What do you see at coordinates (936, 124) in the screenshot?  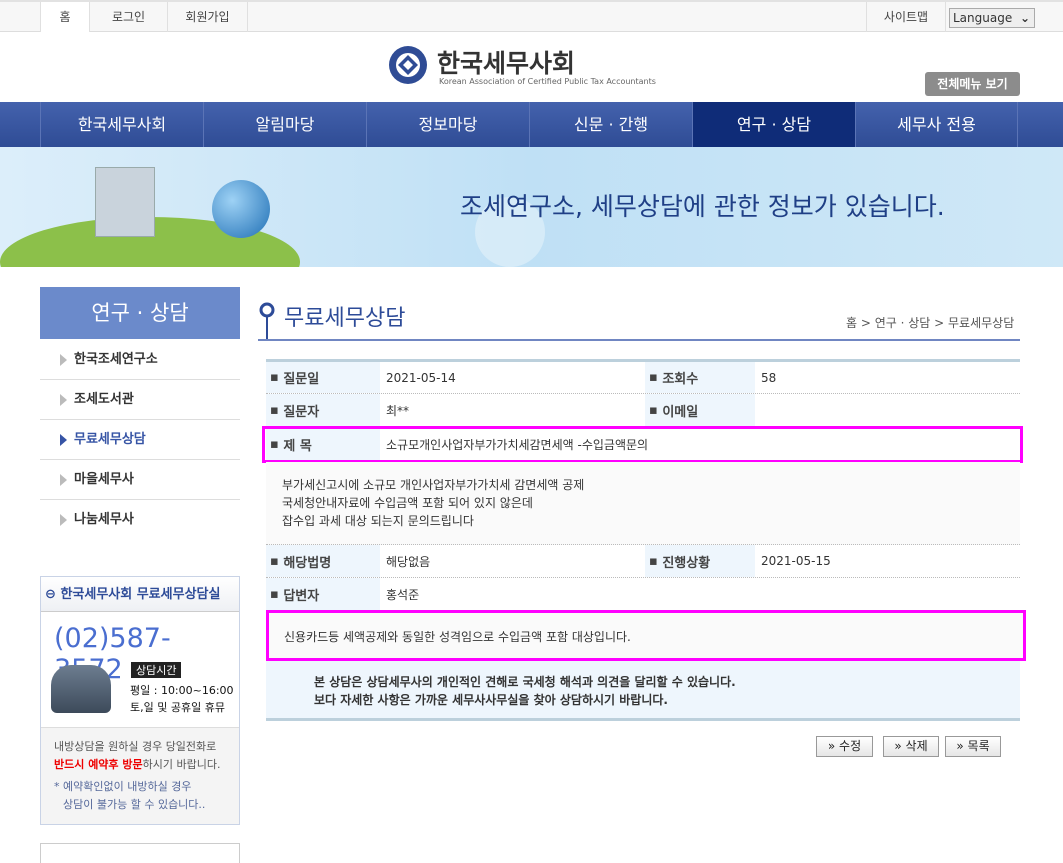 I see `nav-item: 세무사 전용` at bounding box center [936, 124].